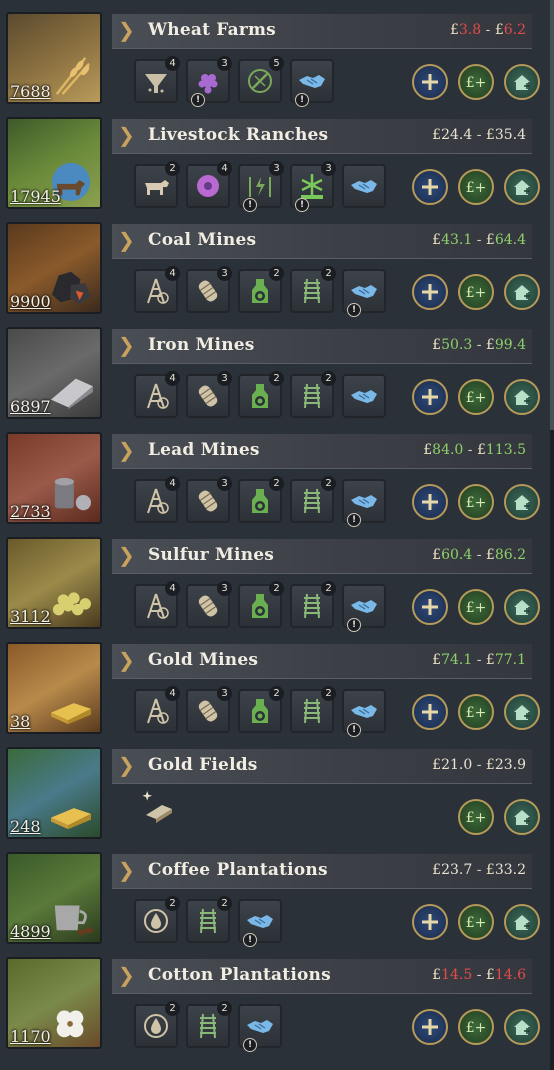 This screenshot has width=554, height=1070. What do you see at coordinates (54, 688) in the screenshot?
I see `building-thumbnail: 38` at bounding box center [54, 688].